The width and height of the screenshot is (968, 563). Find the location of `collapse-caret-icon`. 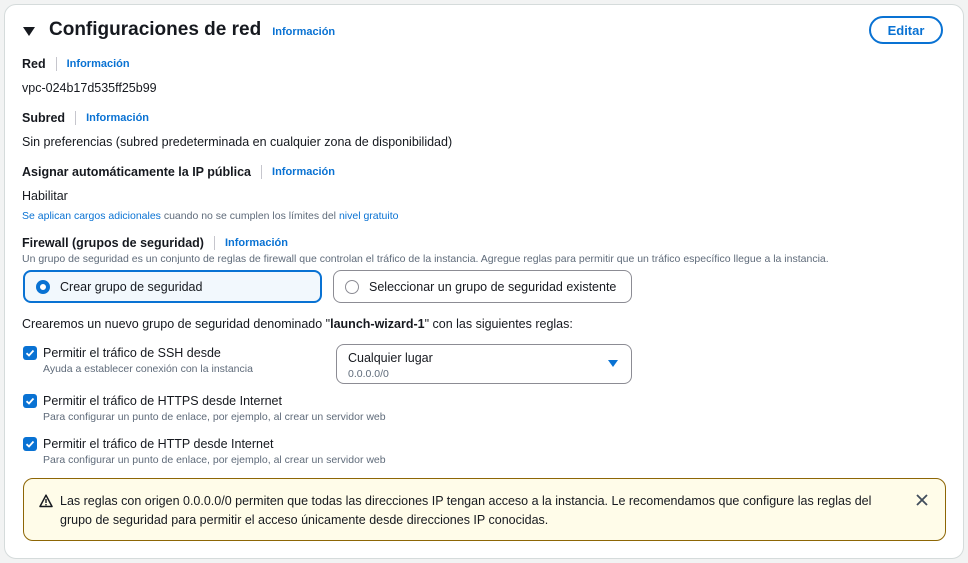

collapse-caret-icon is located at coordinates (29, 31).